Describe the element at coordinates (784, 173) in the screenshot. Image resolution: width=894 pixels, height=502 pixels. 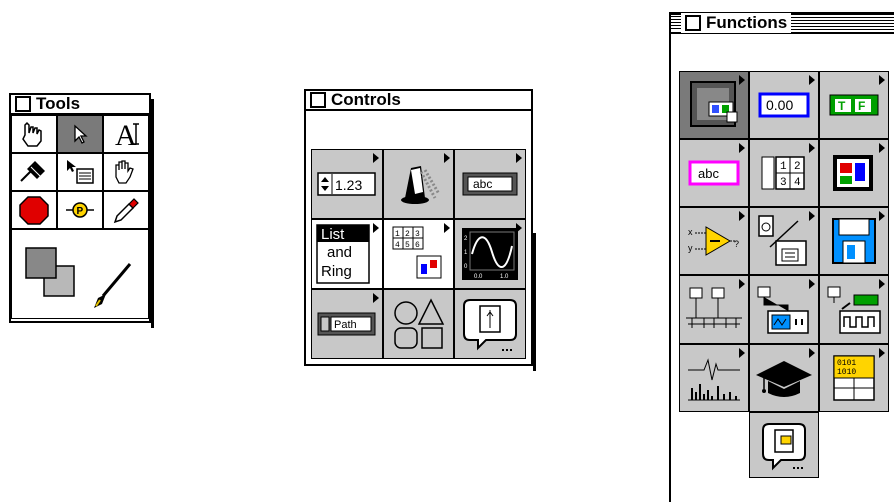
I see `array-functions-subpalette: 1 2 3 4` at that location.